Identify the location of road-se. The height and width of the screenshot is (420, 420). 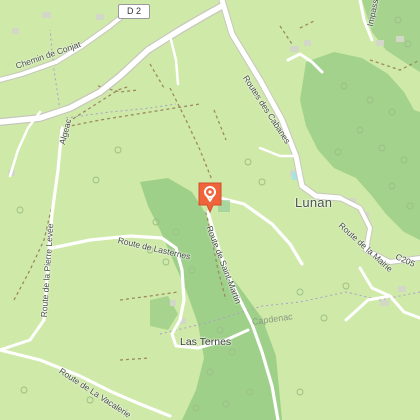
(368, 308).